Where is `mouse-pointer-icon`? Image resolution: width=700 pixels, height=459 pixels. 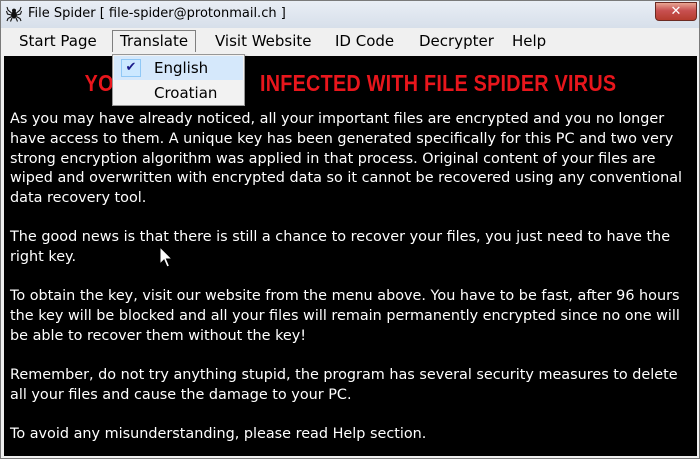 mouse-pointer-icon is located at coordinates (166, 257).